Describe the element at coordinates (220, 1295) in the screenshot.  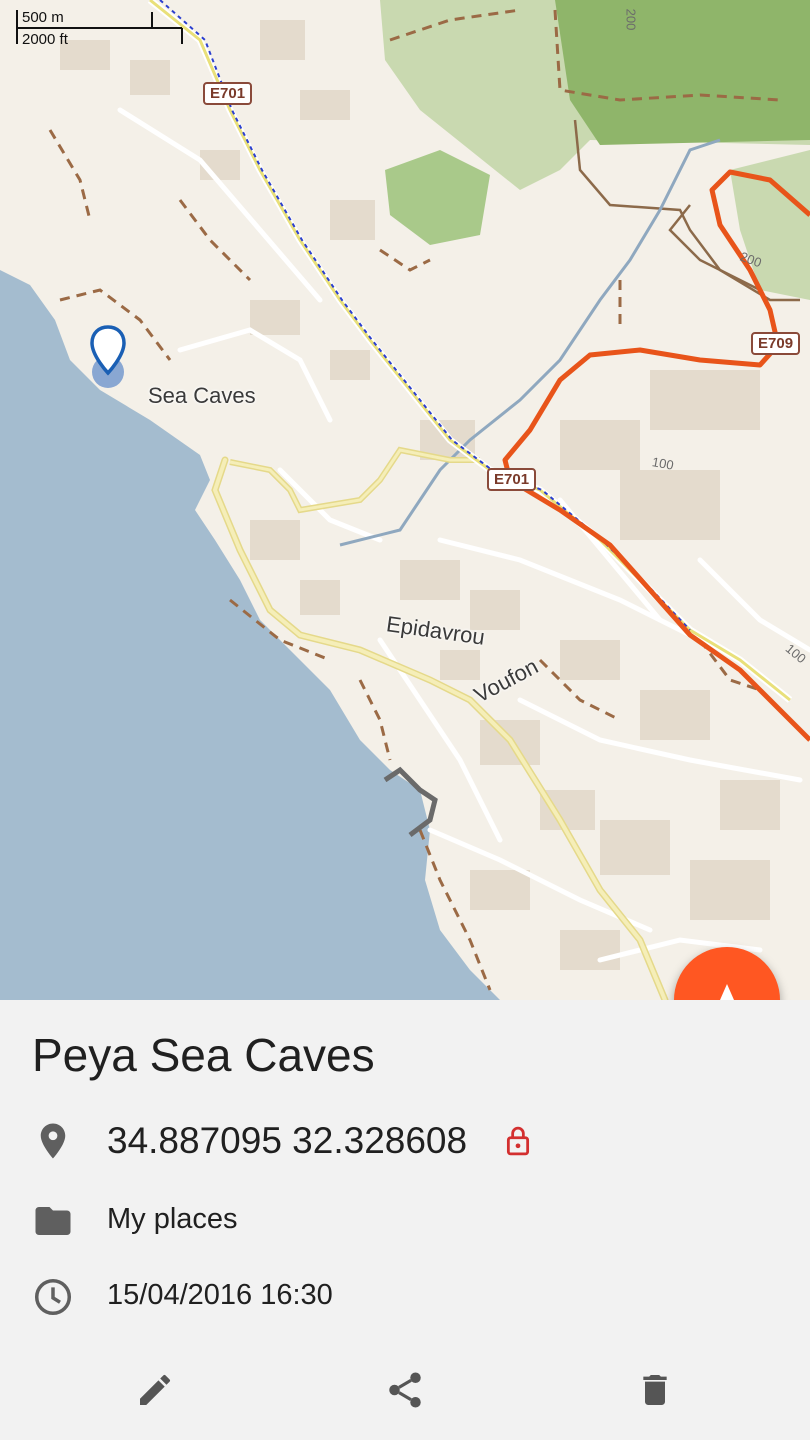
I see `datetime-text: 15/04/2016 16:30` at that location.